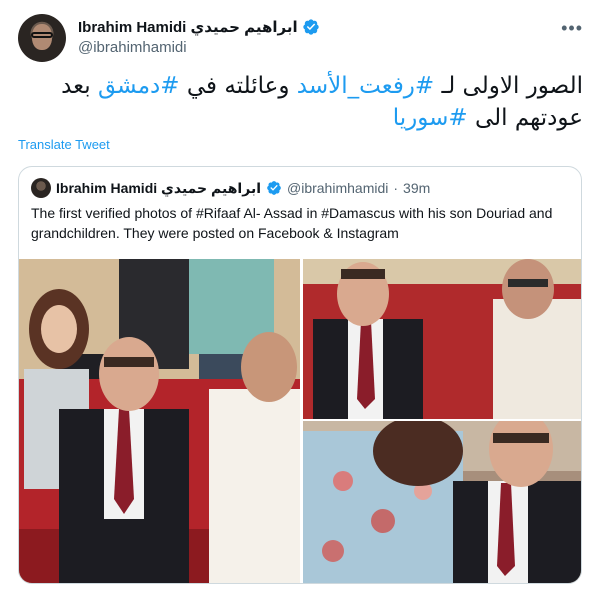  Describe the element at coordinates (430, 118) in the screenshot. I see `hashtag-link: #سوريا` at that location.